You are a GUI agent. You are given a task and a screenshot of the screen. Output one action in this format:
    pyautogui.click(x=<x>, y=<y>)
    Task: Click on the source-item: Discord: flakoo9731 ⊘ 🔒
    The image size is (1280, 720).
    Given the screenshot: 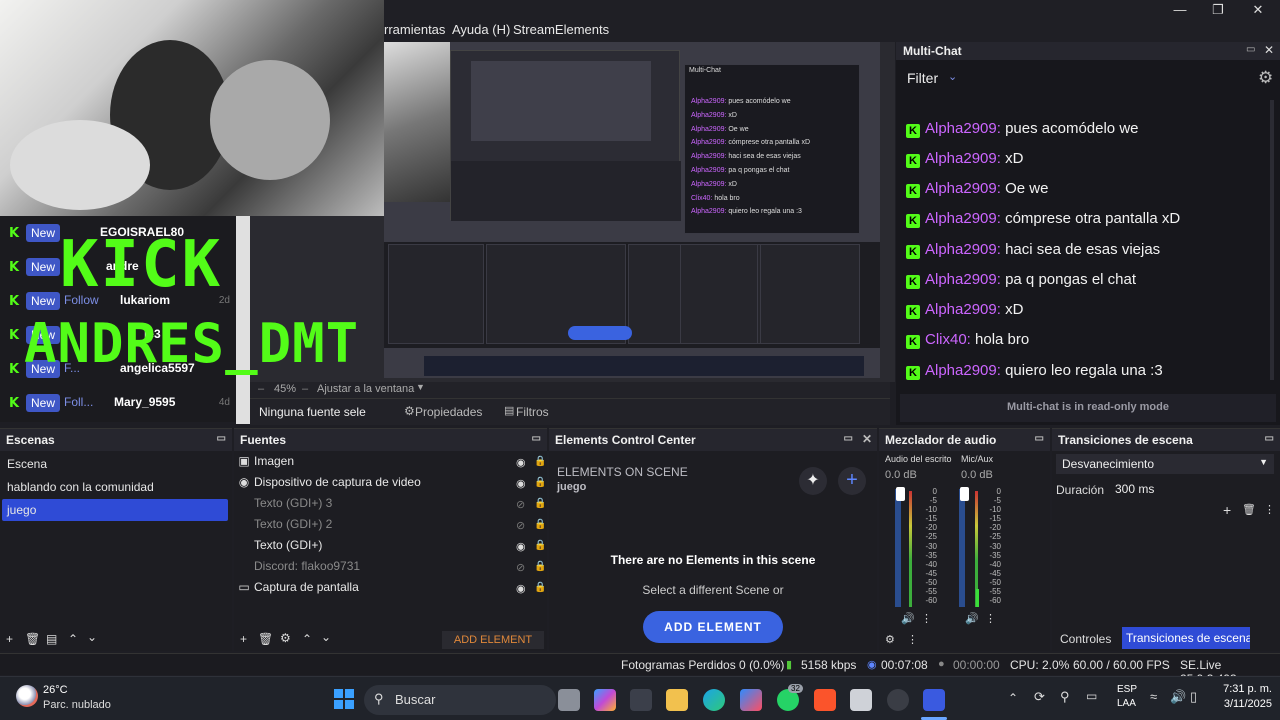 What is the action you would take?
    pyautogui.click(x=392, y=569)
    